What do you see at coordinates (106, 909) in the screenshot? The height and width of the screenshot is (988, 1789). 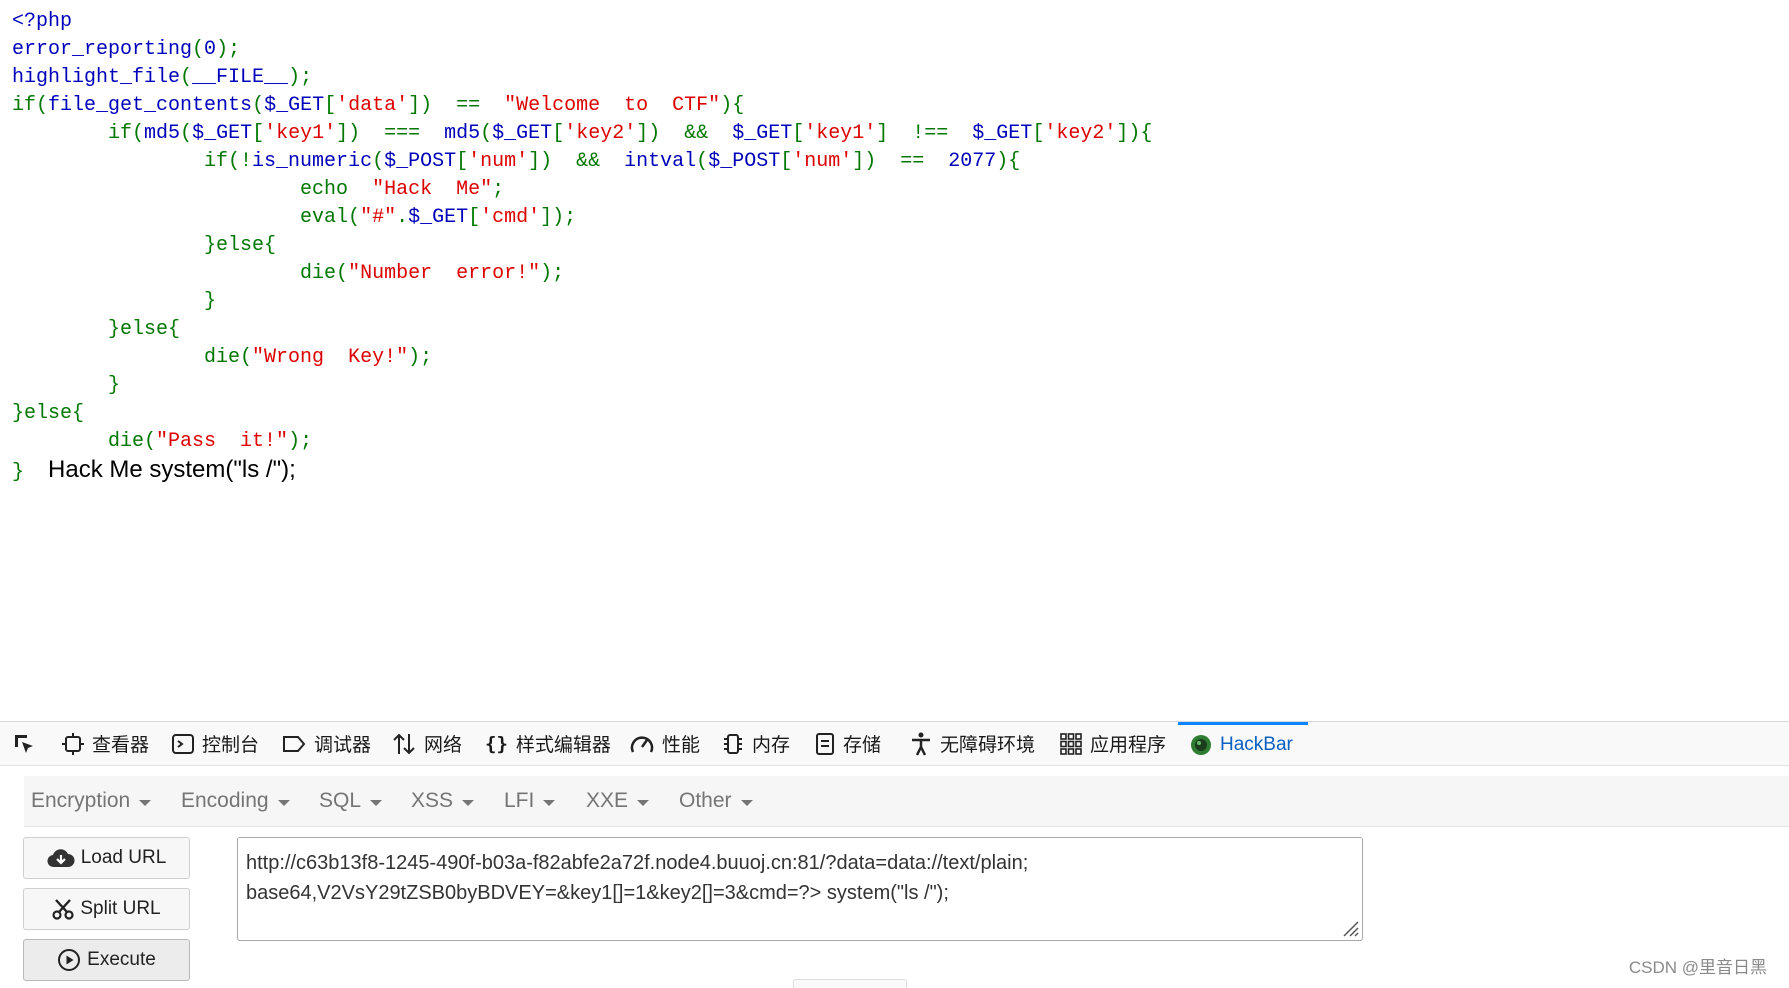 I see `split-url-button: Split URL` at bounding box center [106, 909].